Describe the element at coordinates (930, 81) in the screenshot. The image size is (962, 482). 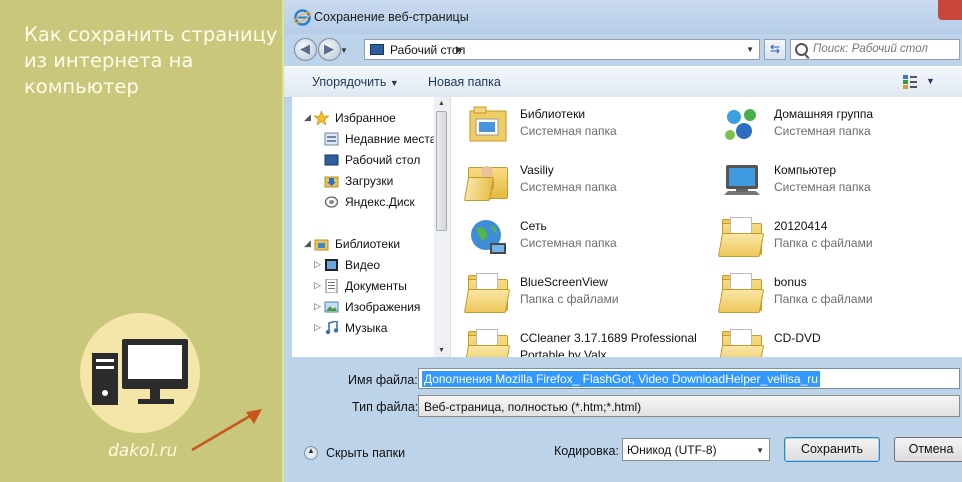
I see `view-dropdown-icon: ▼` at that location.